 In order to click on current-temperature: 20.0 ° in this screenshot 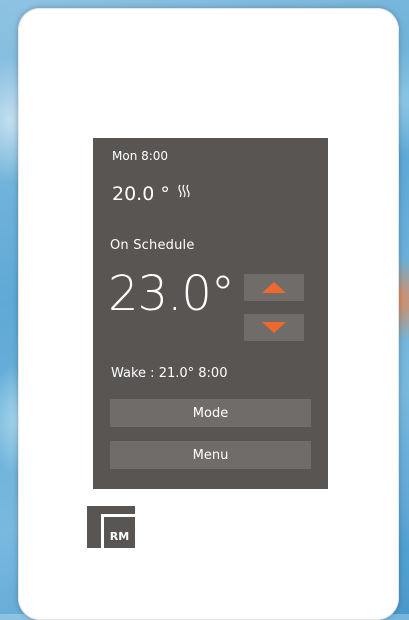, I will do `click(141, 194)`.